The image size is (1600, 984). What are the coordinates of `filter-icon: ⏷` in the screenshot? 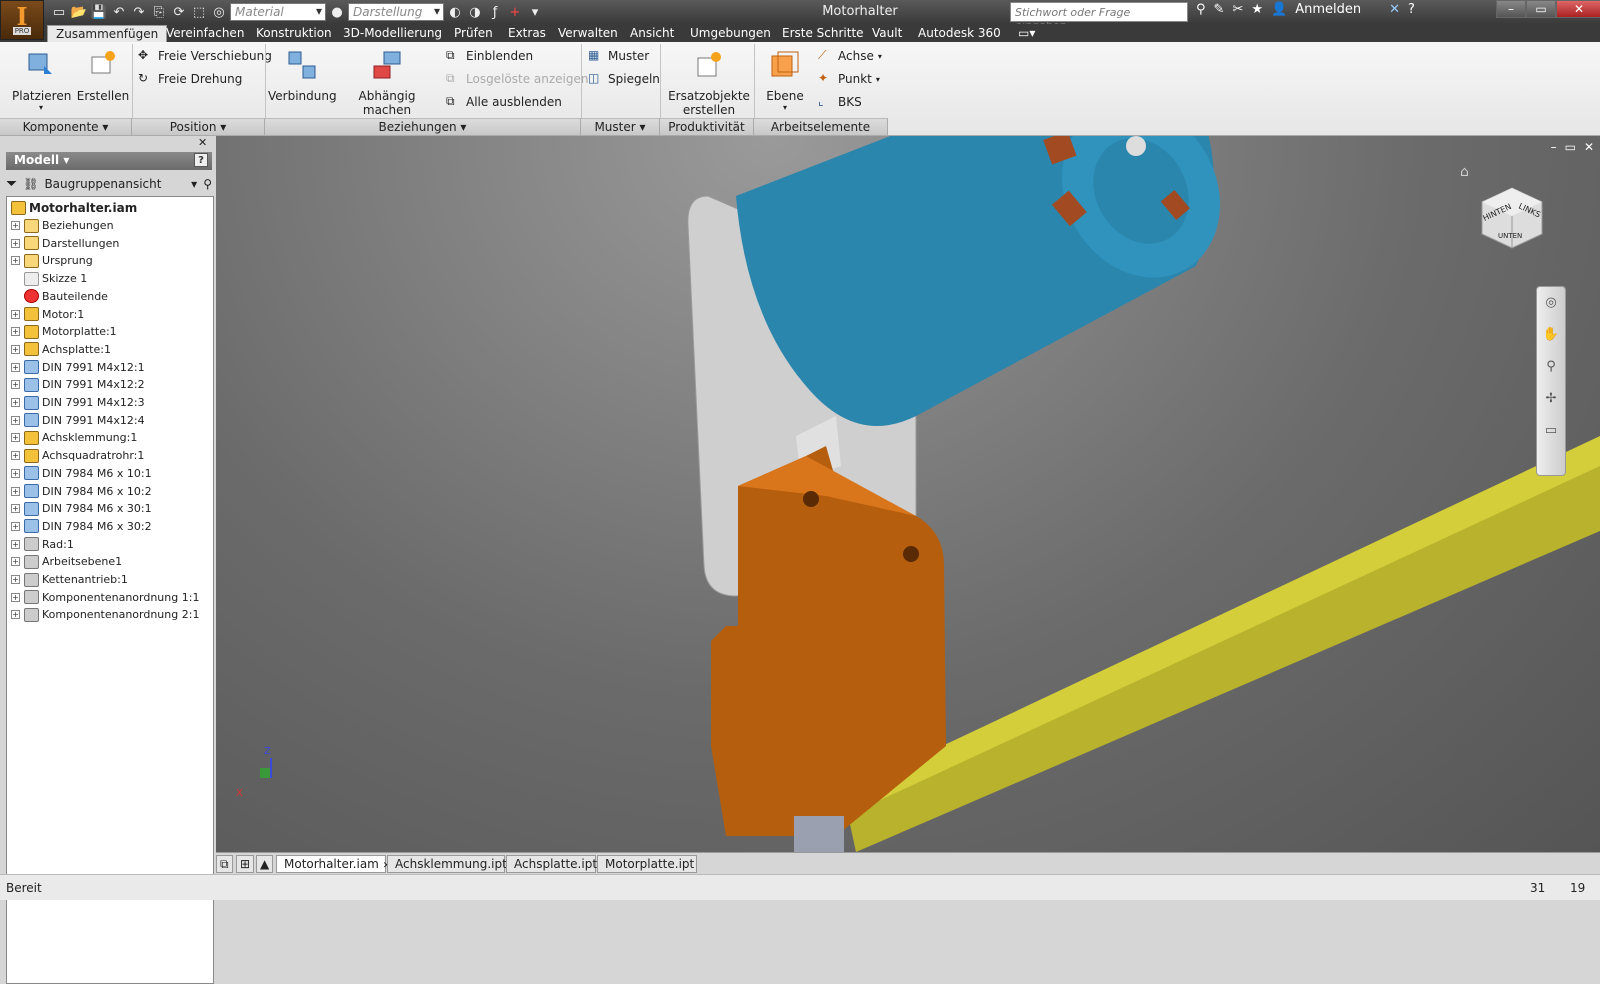 It's located at (11, 184).